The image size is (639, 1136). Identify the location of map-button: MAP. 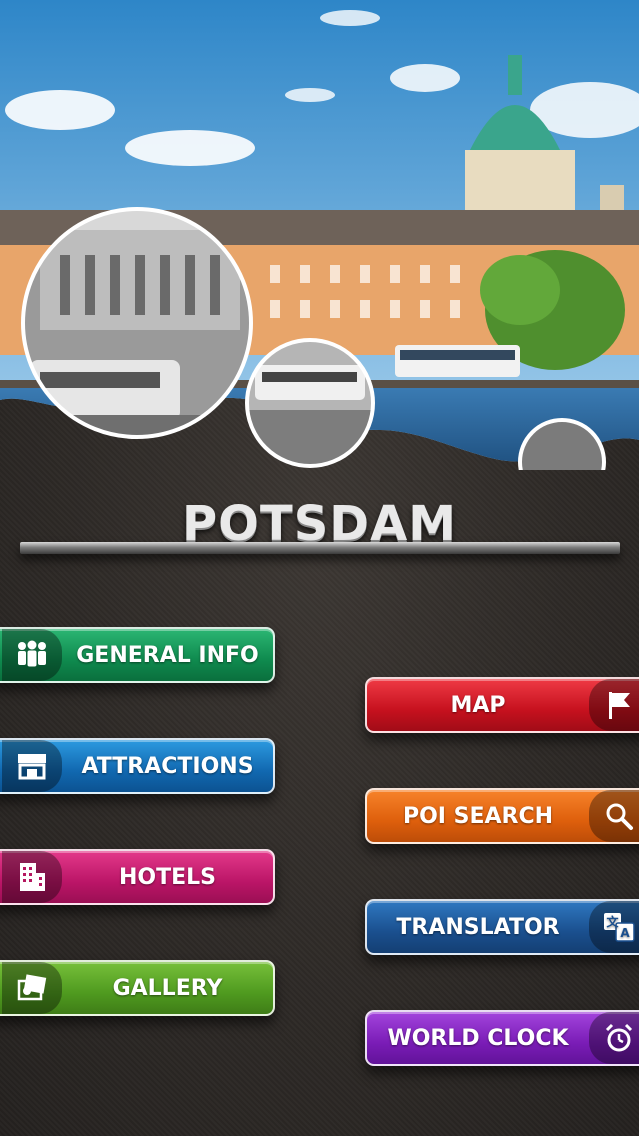
(502, 705).